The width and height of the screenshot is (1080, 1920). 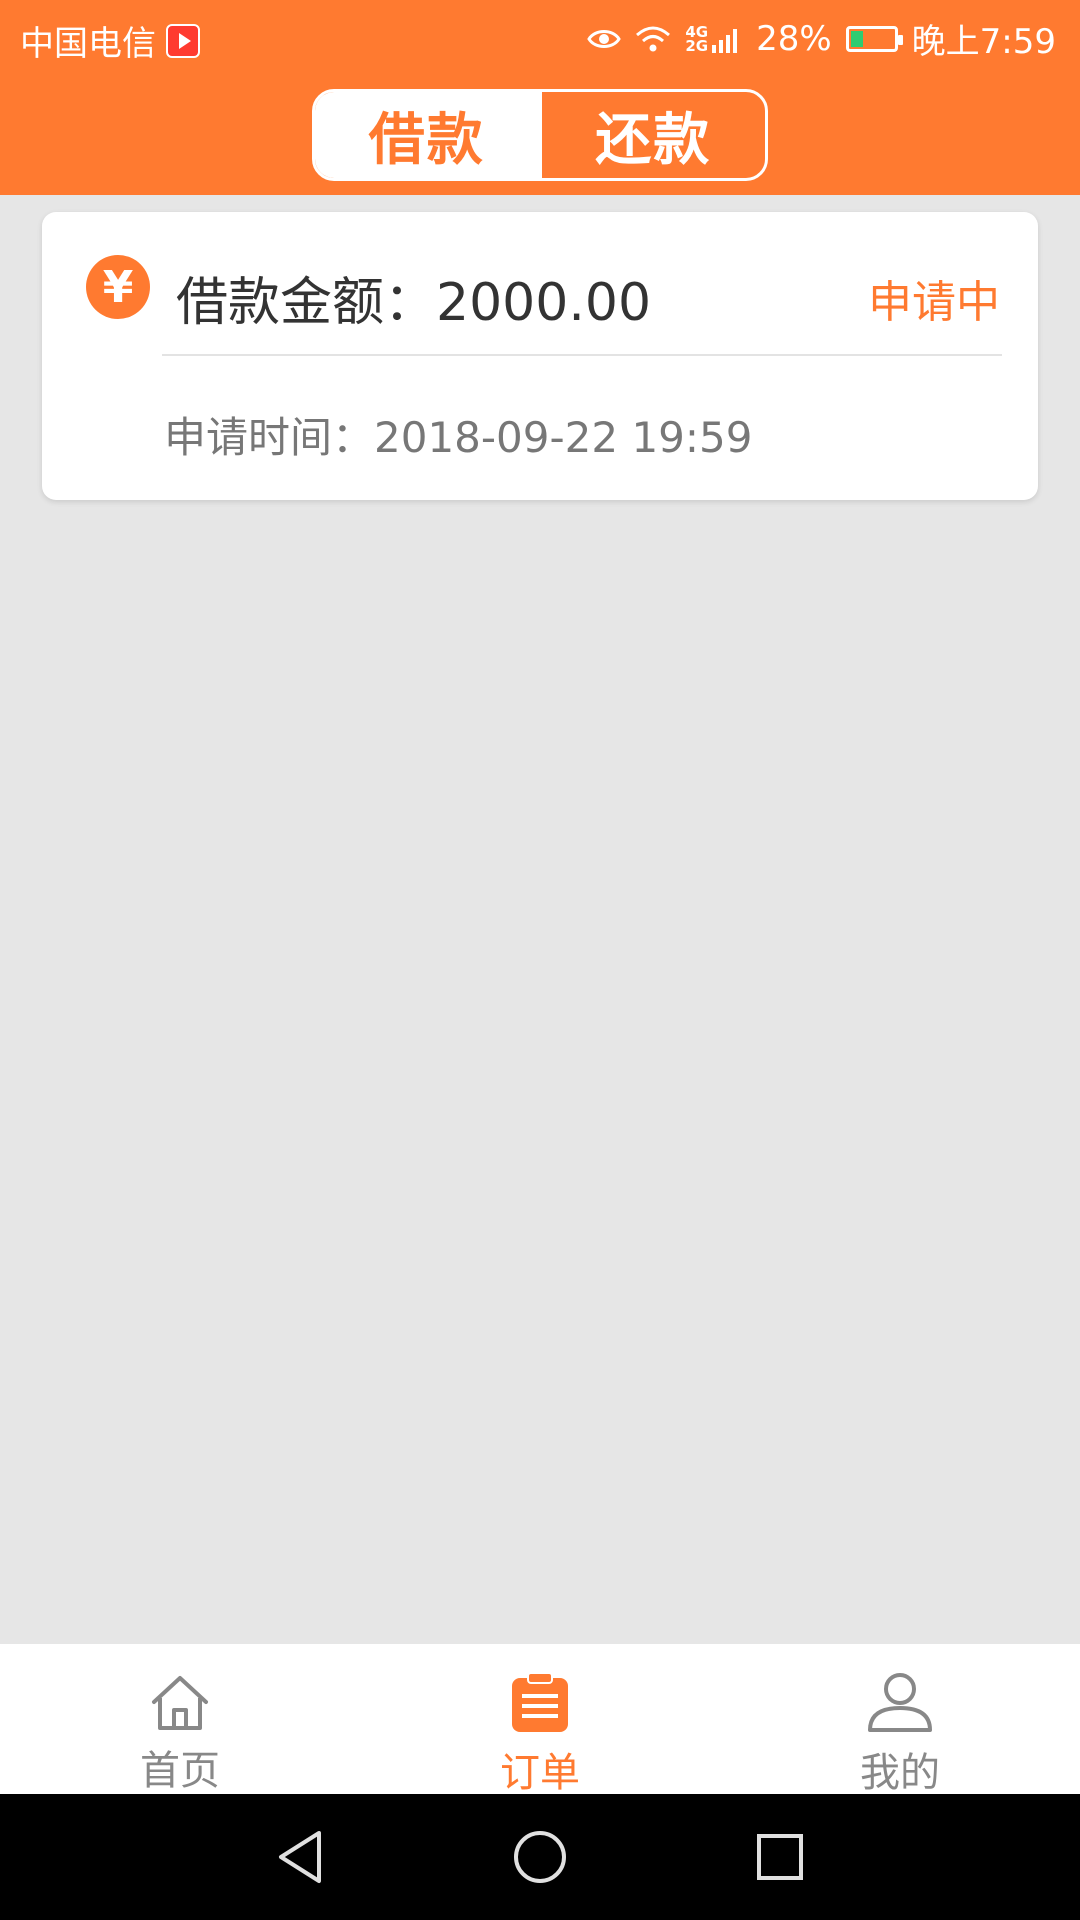 What do you see at coordinates (540, 37) in the screenshot?
I see `status-bar: 中国电信 4G 2G 28% 晚上7:59` at bounding box center [540, 37].